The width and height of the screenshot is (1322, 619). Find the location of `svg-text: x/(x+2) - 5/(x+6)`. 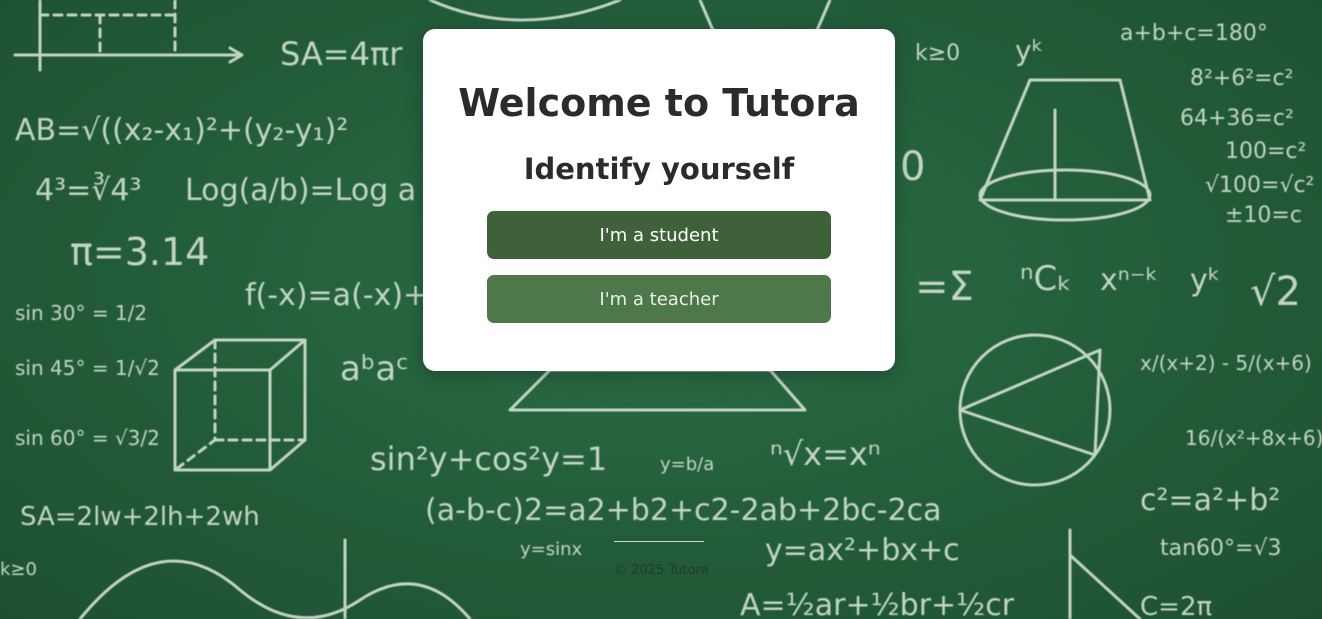

svg-text: x/(x+2) - 5/(x+6) is located at coordinates (1226, 363).